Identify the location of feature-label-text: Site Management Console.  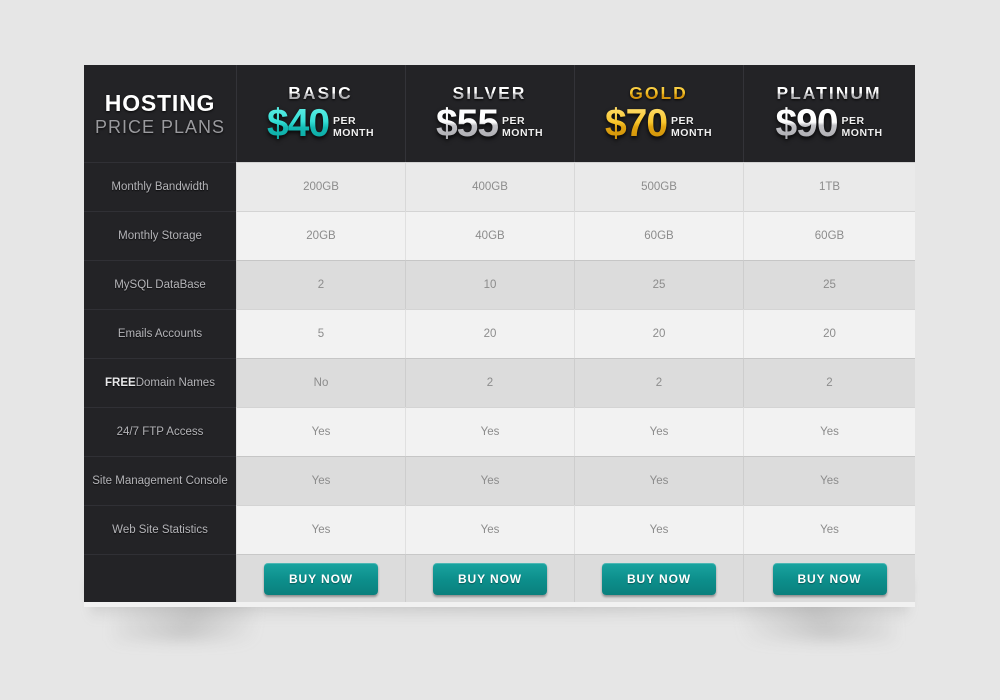
(160, 481).